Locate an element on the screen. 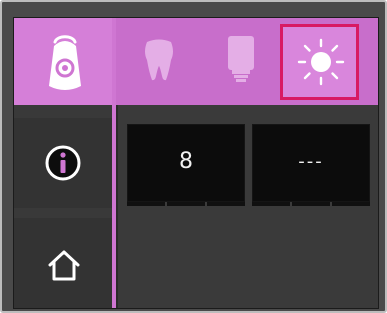 The image size is (387, 313). tab-tooth is located at coordinates (158, 61).